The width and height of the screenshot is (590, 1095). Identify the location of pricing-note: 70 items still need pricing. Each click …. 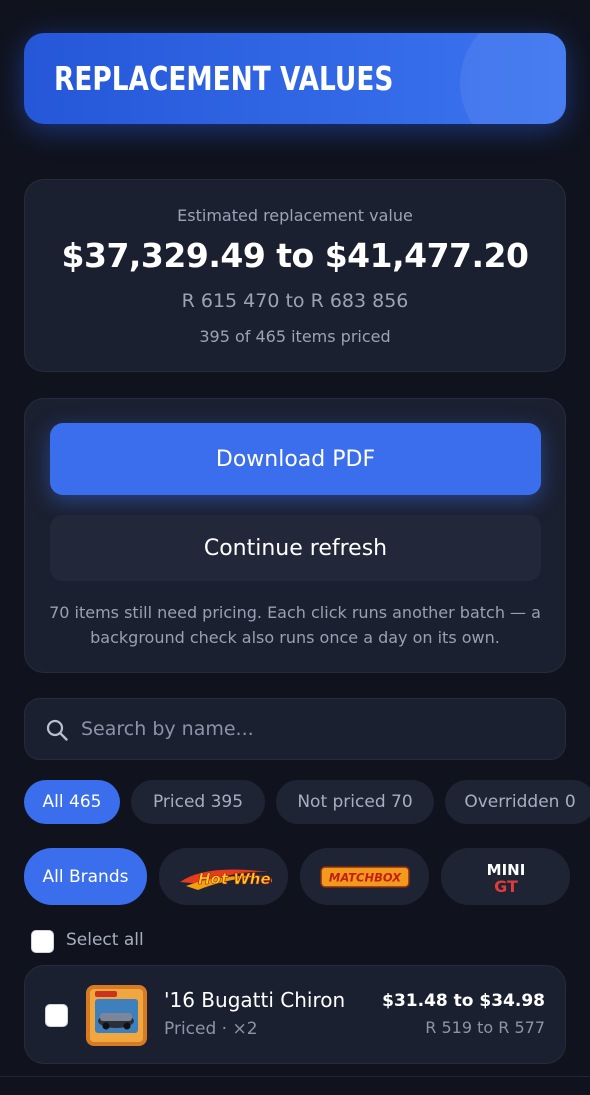
(295, 625).